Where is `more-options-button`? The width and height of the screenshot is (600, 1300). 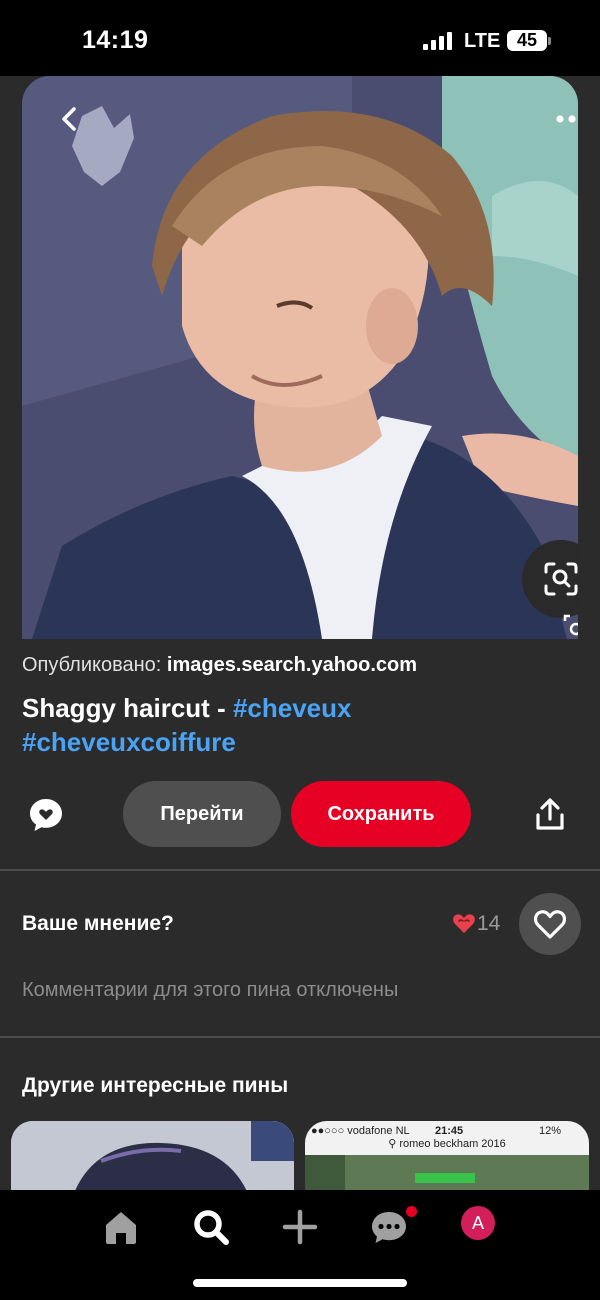 more-options-button is located at coordinates (566, 119).